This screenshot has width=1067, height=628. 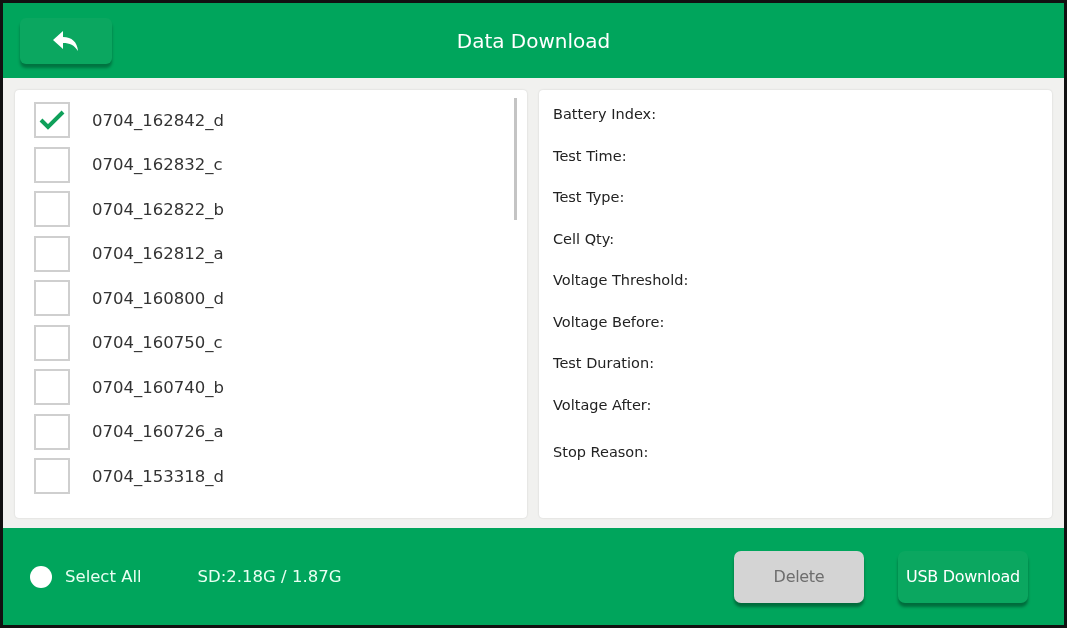 I want to click on storage-info: SD:2.18G / 1.87G, so click(x=269, y=576).